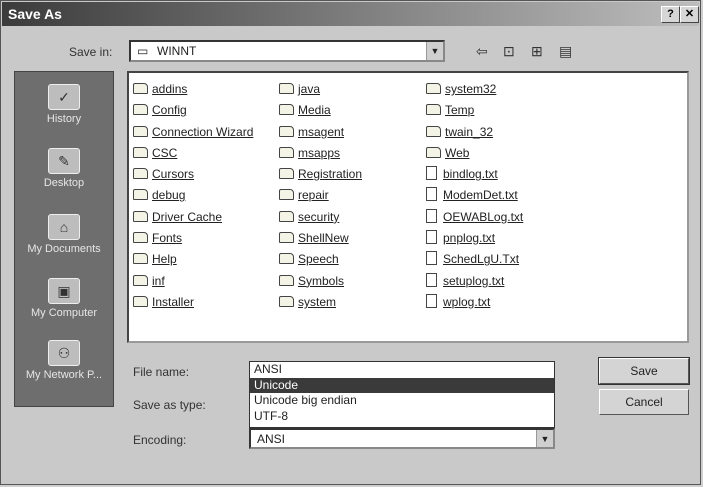  What do you see at coordinates (287, 51) in the screenshot?
I see `save-in-combo: ▭ WINNT ▼` at bounding box center [287, 51].